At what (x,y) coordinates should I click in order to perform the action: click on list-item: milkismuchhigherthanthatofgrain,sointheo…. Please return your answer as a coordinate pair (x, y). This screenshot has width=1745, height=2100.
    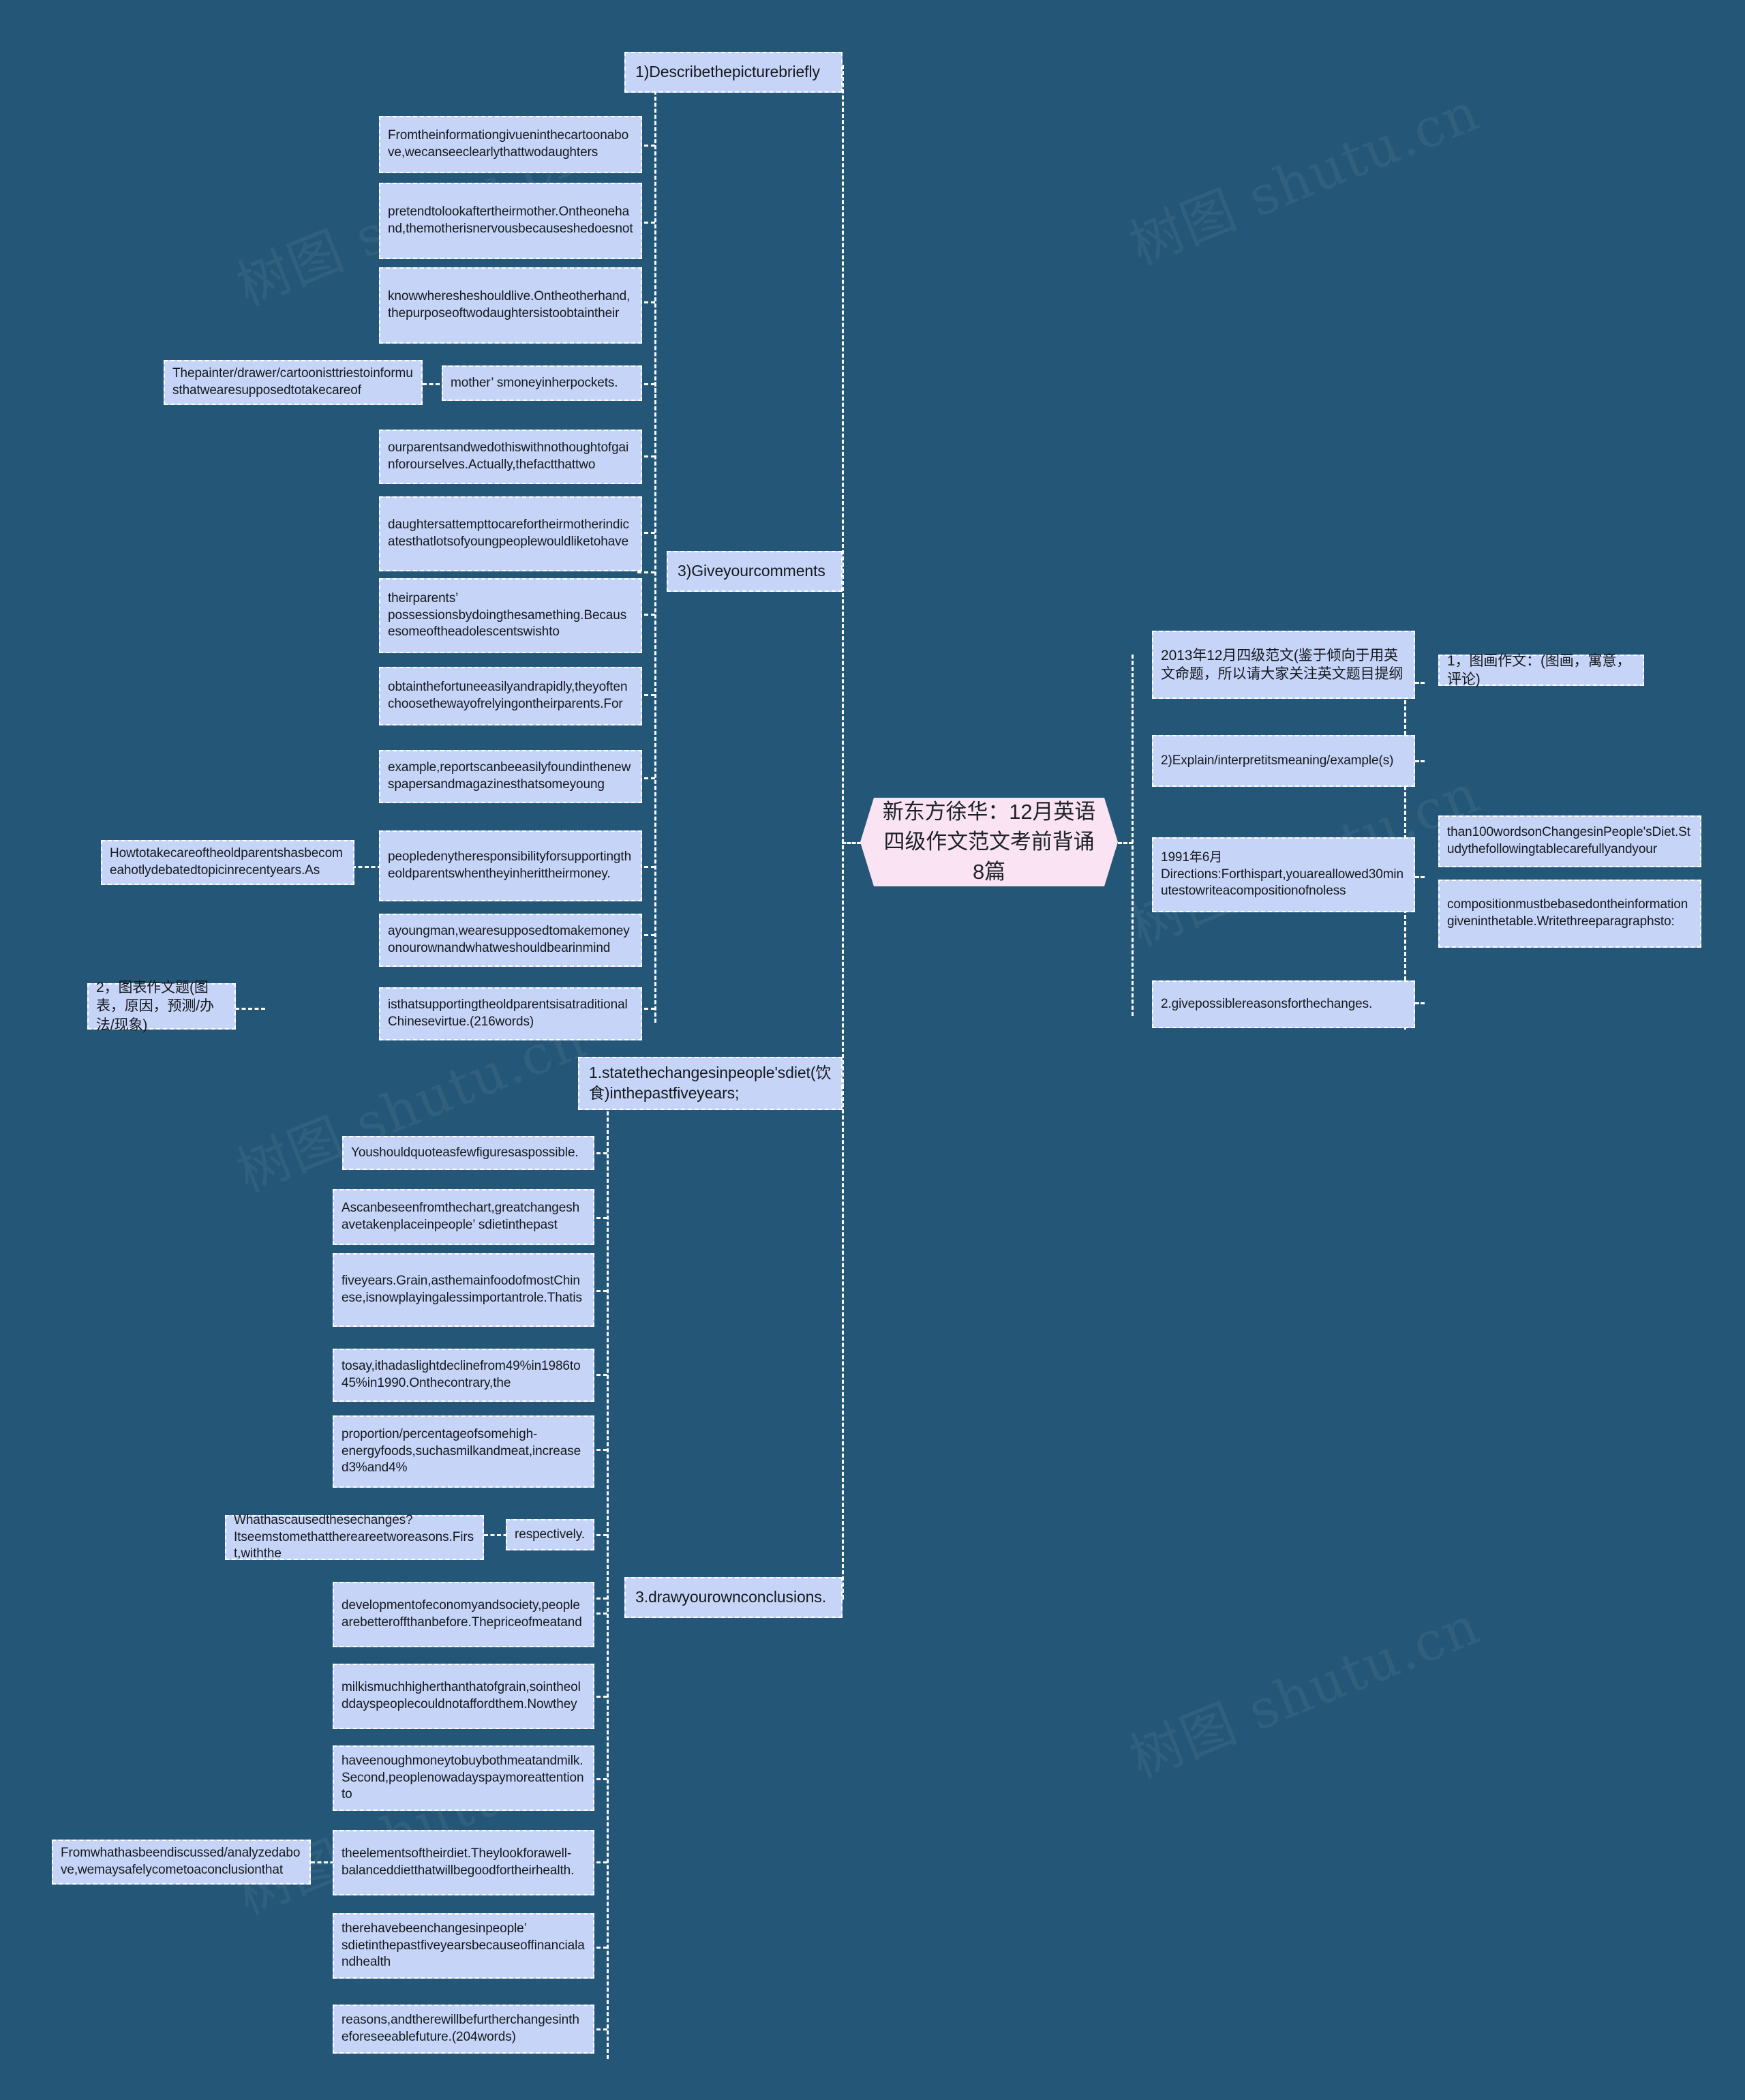
    Looking at the image, I should click on (463, 1696).